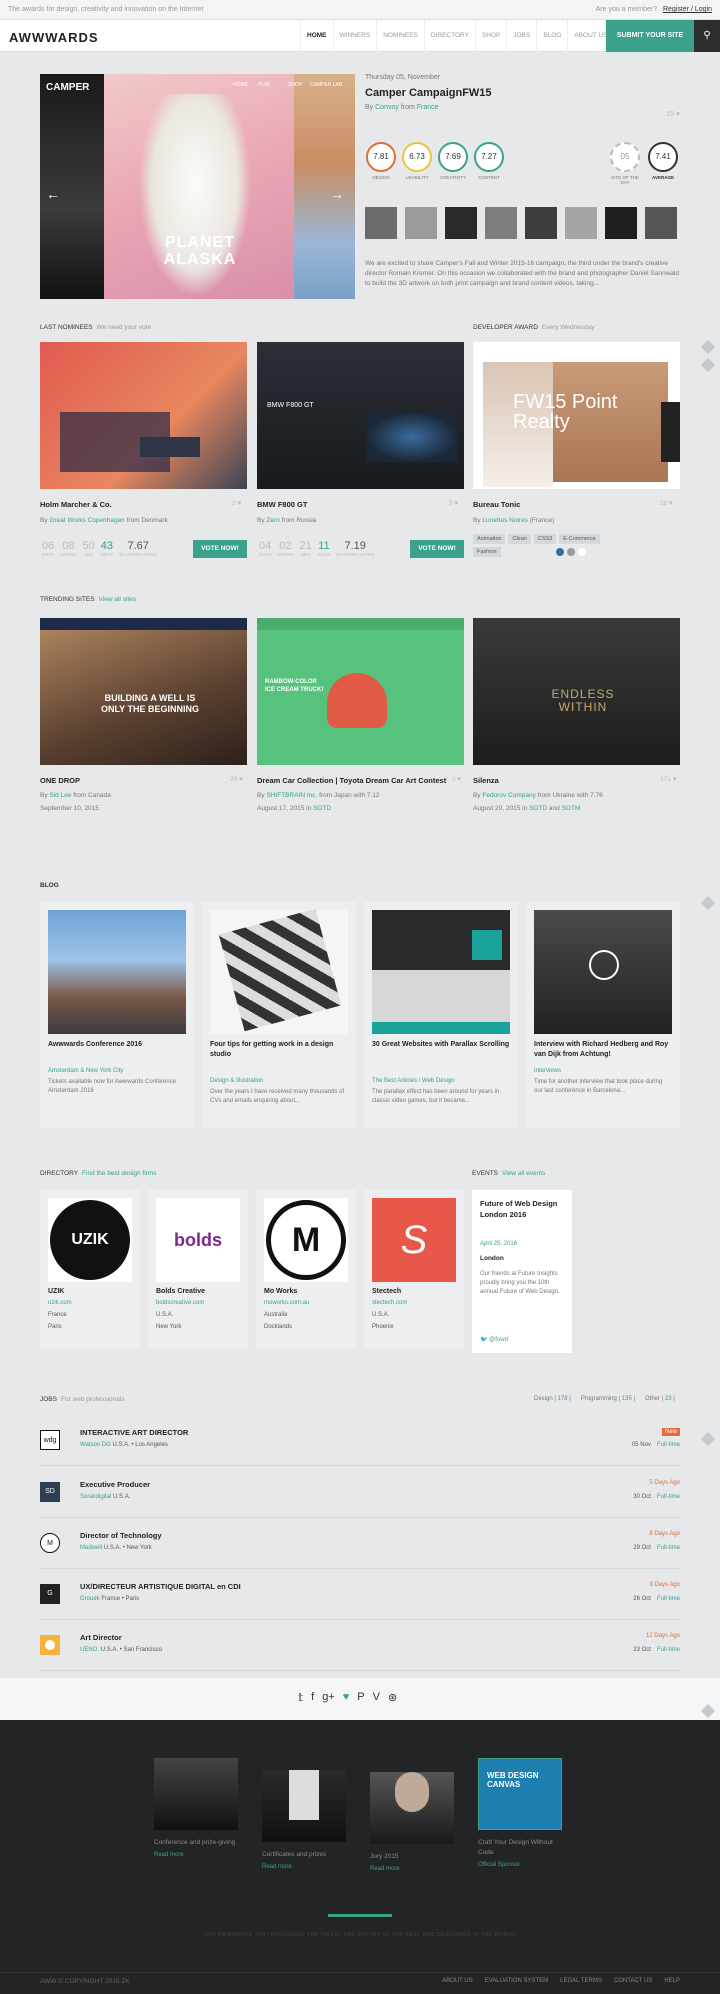 The width and height of the screenshot is (720, 1994). What do you see at coordinates (522, 93) in the screenshot?
I see `hero-title: Camper CampaignFW15` at bounding box center [522, 93].